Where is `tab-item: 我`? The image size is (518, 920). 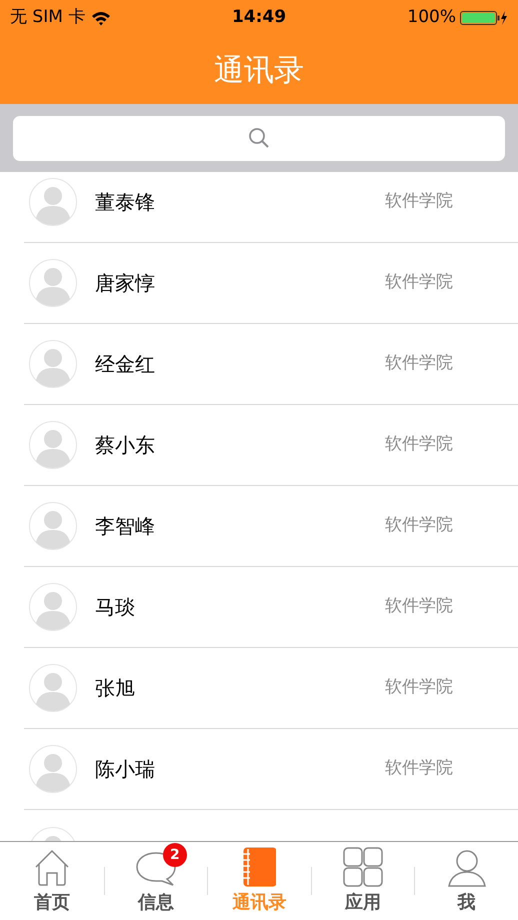 tab-item: 我 is located at coordinates (466, 881).